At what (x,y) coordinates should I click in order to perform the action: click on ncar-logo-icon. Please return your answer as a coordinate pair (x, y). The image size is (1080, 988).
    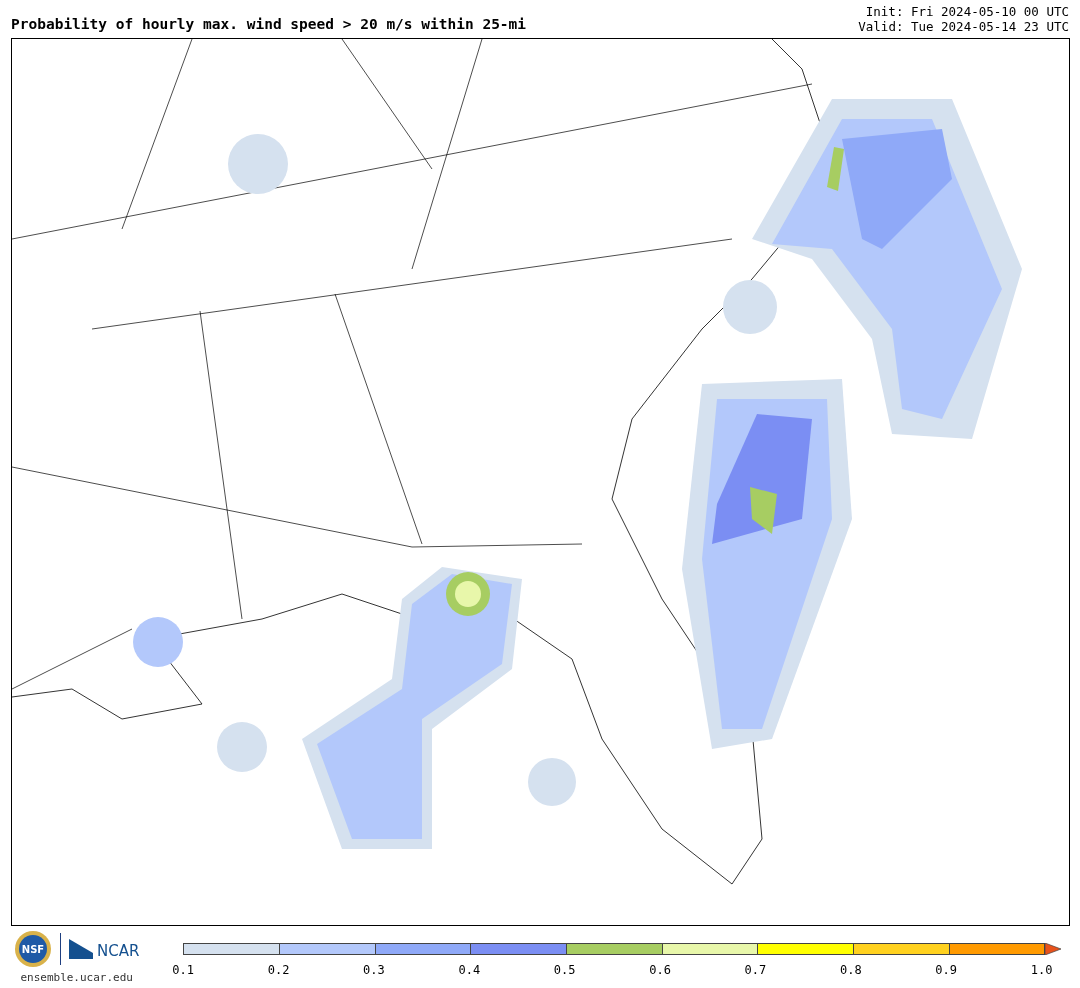
    Looking at the image, I should click on (81, 949).